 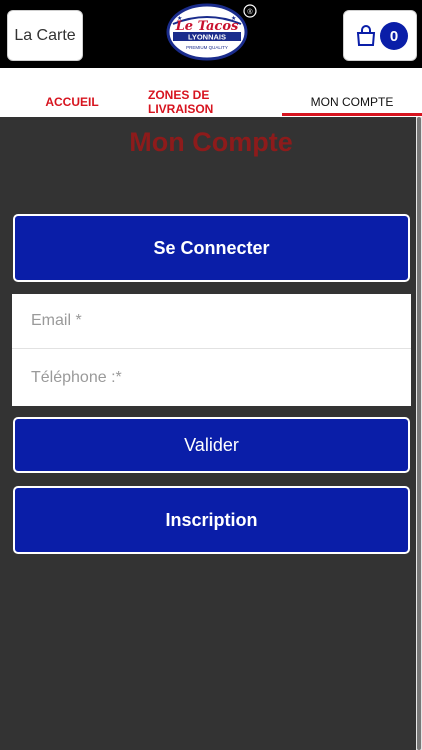 What do you see at coordinates (45, 35) in the screenshot?
I see `menu-button: La Carte` at bounding box center [45, 35].